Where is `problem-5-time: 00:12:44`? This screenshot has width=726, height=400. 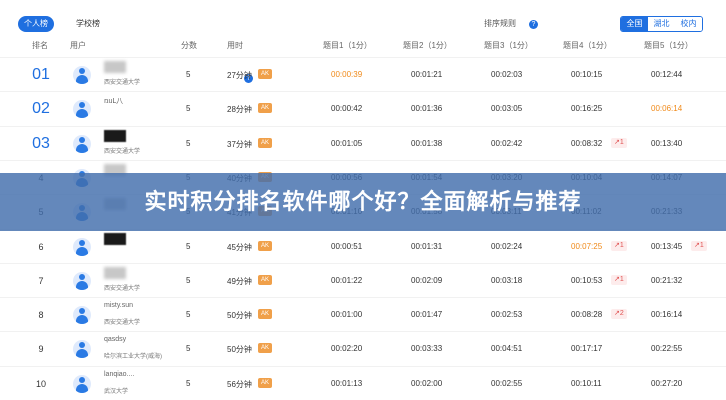
problem-5-time: 00:12:44 is located at coordinates (667, 74).